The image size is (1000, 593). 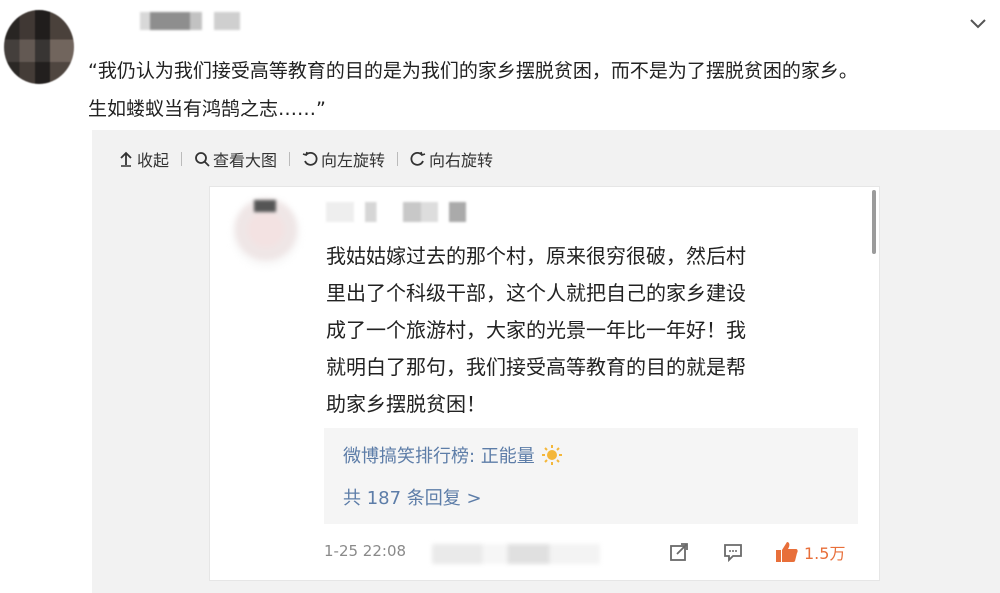 I want to click on chevron-down-icon, so click(x=978, y=25).